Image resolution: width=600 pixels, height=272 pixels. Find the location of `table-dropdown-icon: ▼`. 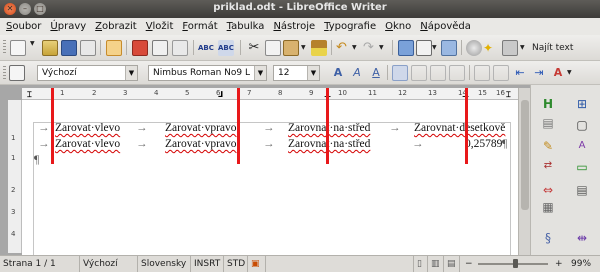

table-dropdown-icon: ▼ is located at coordinates (436, 48).